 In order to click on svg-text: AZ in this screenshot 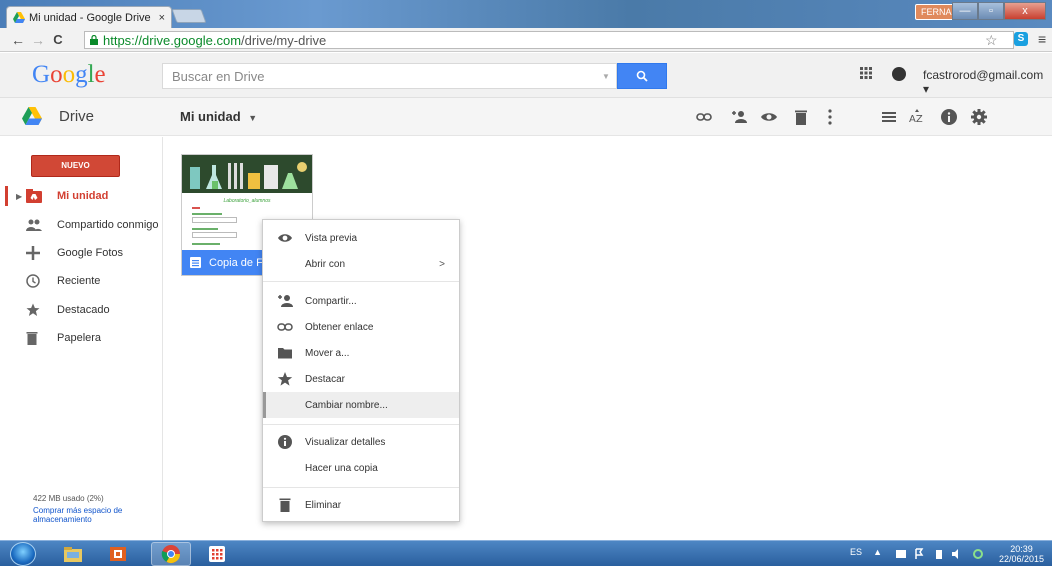, I will do `click(916, 119)`.